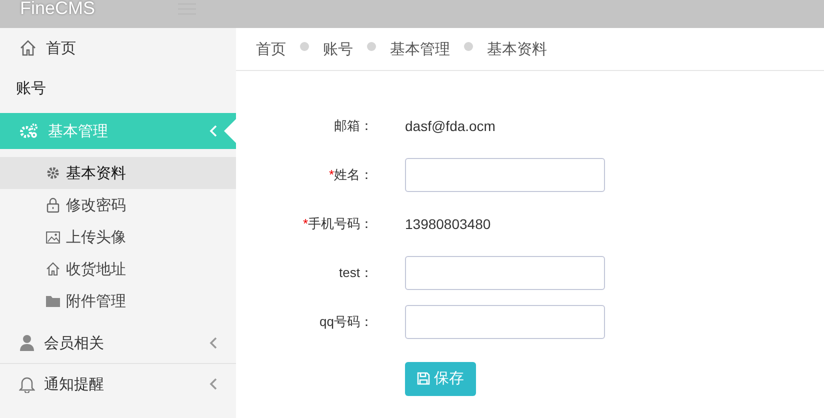 This screenshot has width=824, height=418. I want to click on breadcrumb-link: 首页, so click(271, 49).